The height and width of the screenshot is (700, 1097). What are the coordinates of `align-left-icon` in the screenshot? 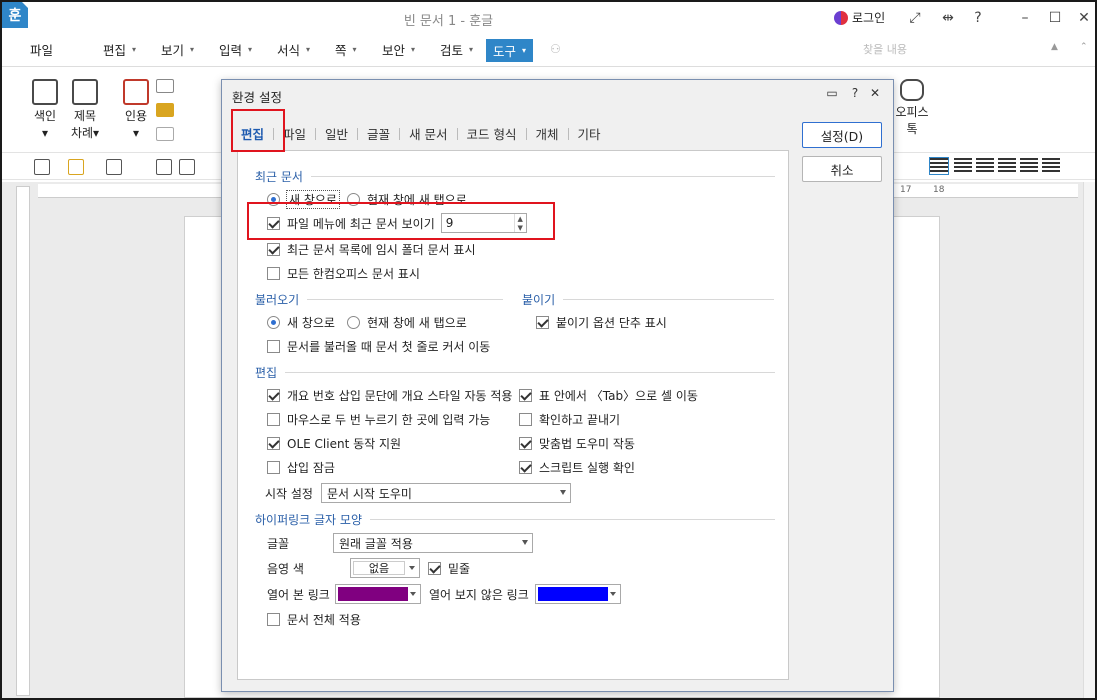 It's located at (963, 166).